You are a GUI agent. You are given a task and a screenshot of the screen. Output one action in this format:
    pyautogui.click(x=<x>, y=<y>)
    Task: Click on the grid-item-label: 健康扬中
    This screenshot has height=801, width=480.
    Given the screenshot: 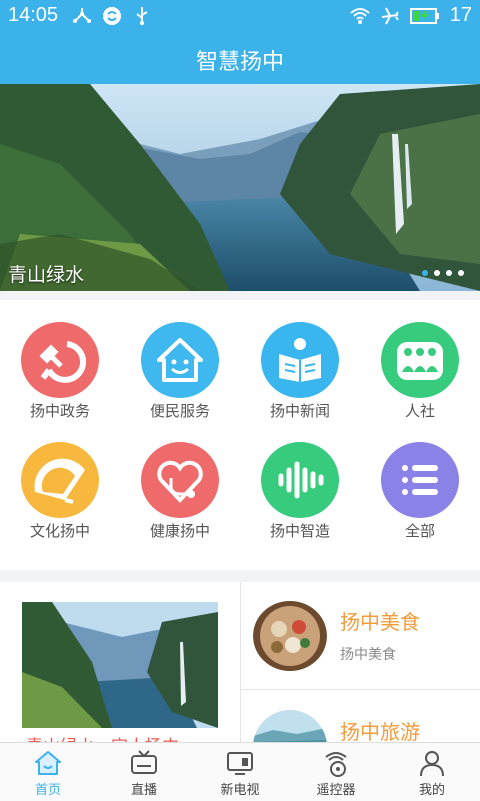 What is the action you would take?
    pyautogui.click(x=179, y=531)
    